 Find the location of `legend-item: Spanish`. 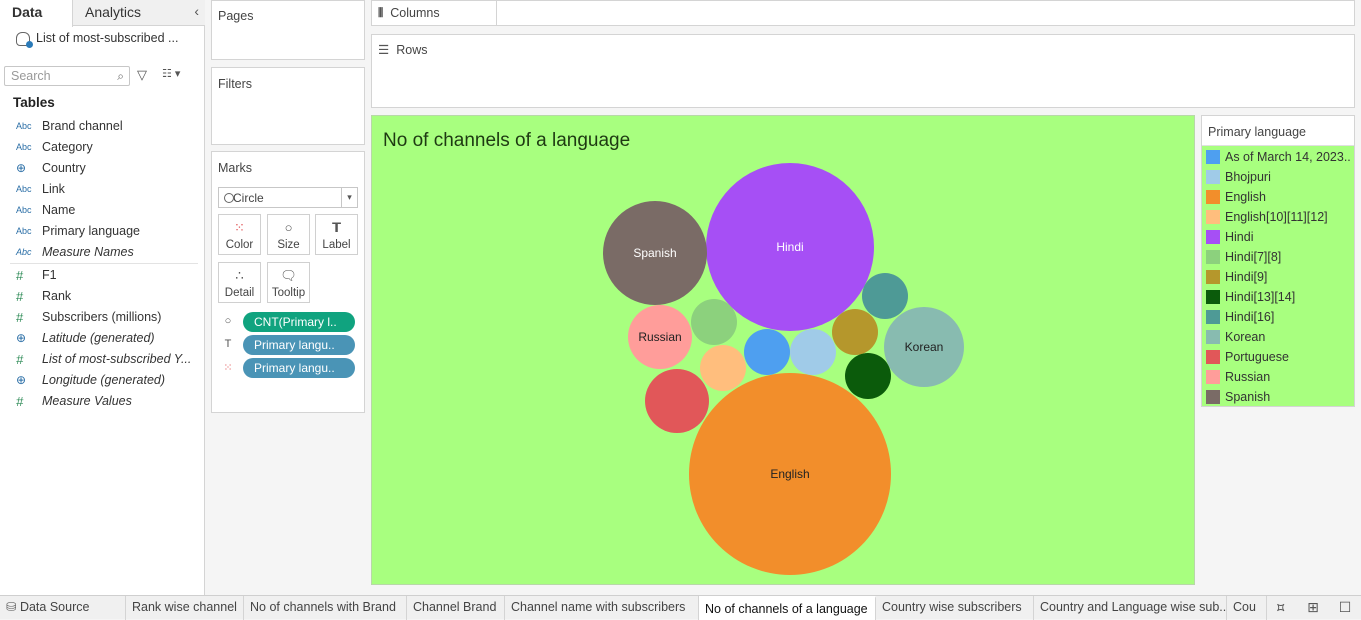

legend-item: Spanish is located at coordinates (1280, 399).